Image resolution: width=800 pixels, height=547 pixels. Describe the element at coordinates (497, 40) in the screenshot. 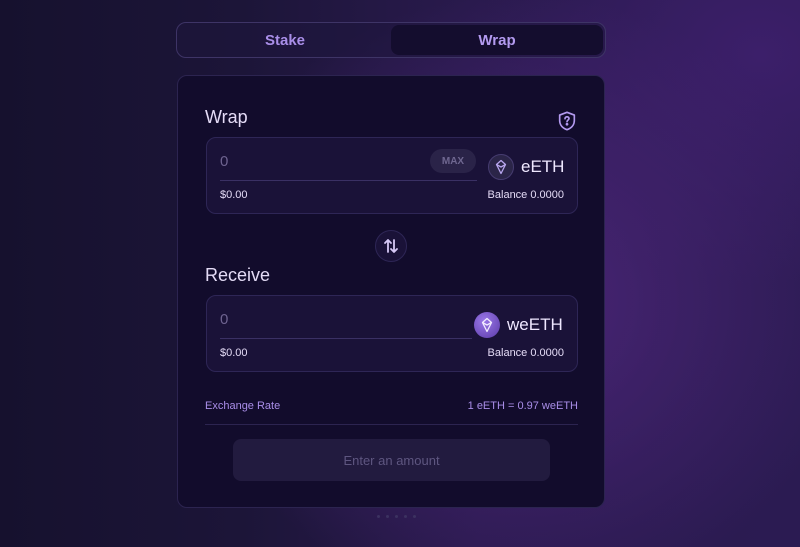

I see `tab-wrap: Wrap` at that location.